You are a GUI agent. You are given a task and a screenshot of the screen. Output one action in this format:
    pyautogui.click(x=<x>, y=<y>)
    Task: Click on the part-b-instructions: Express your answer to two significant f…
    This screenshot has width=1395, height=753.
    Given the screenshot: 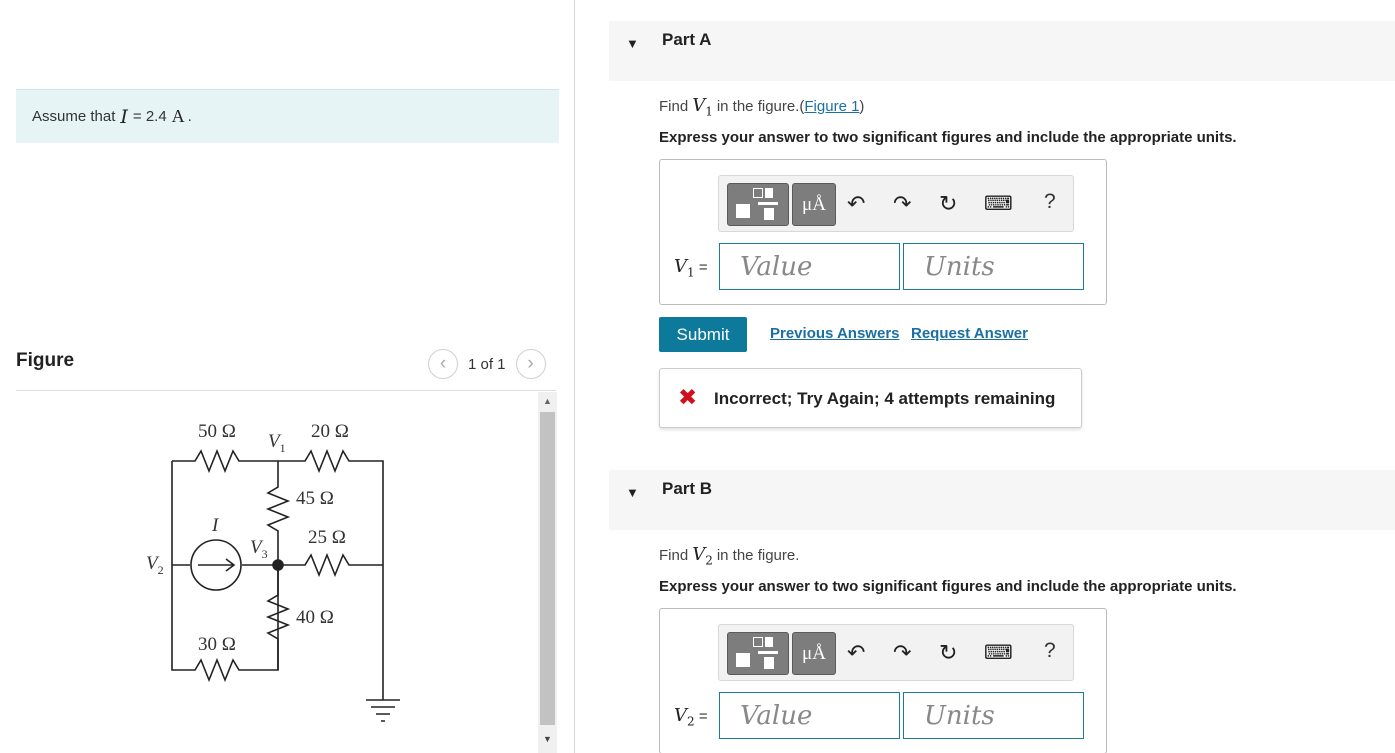 What is the action you would take?
    pyautogui.click(x=948, y=586)
    